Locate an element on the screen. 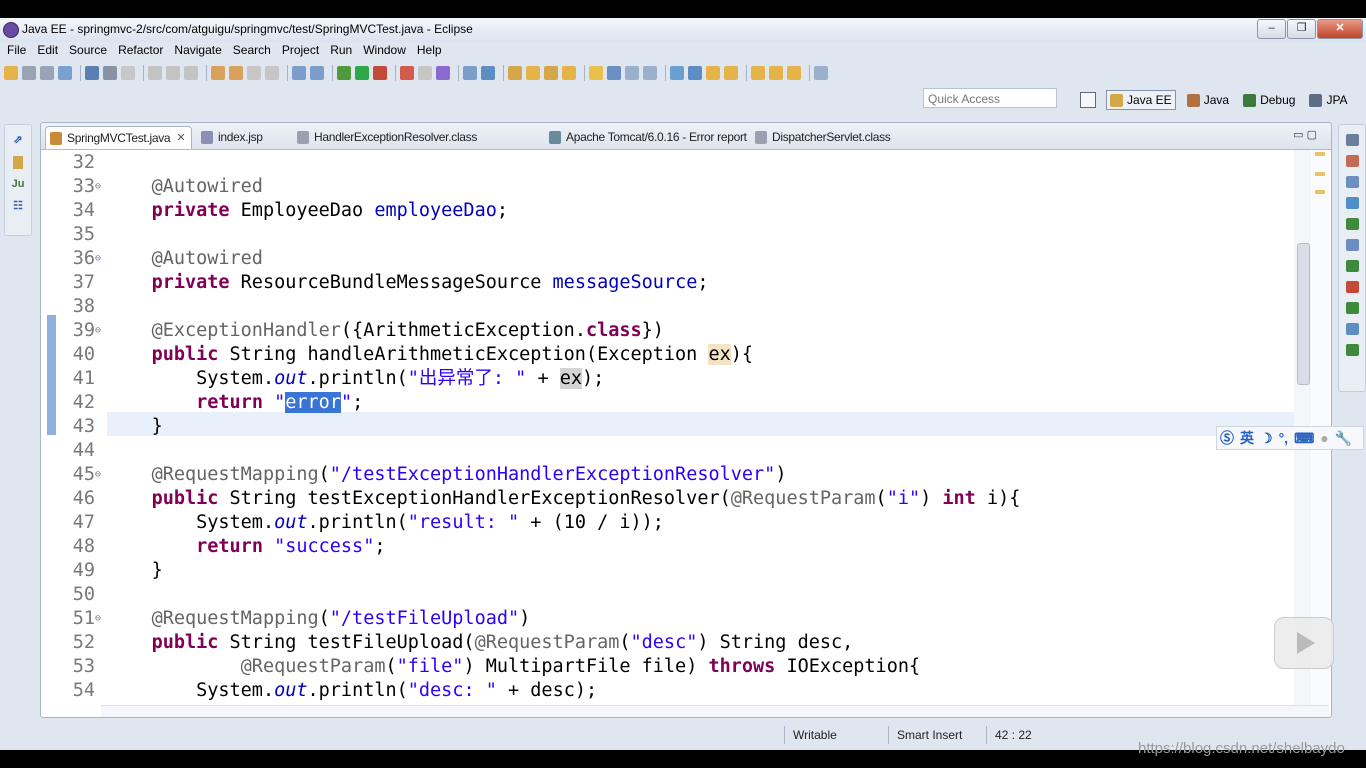 Image resolution: width=1366 pixels, height=768 pixels. open-perspective-icon is located at coordinates (1088, 100).